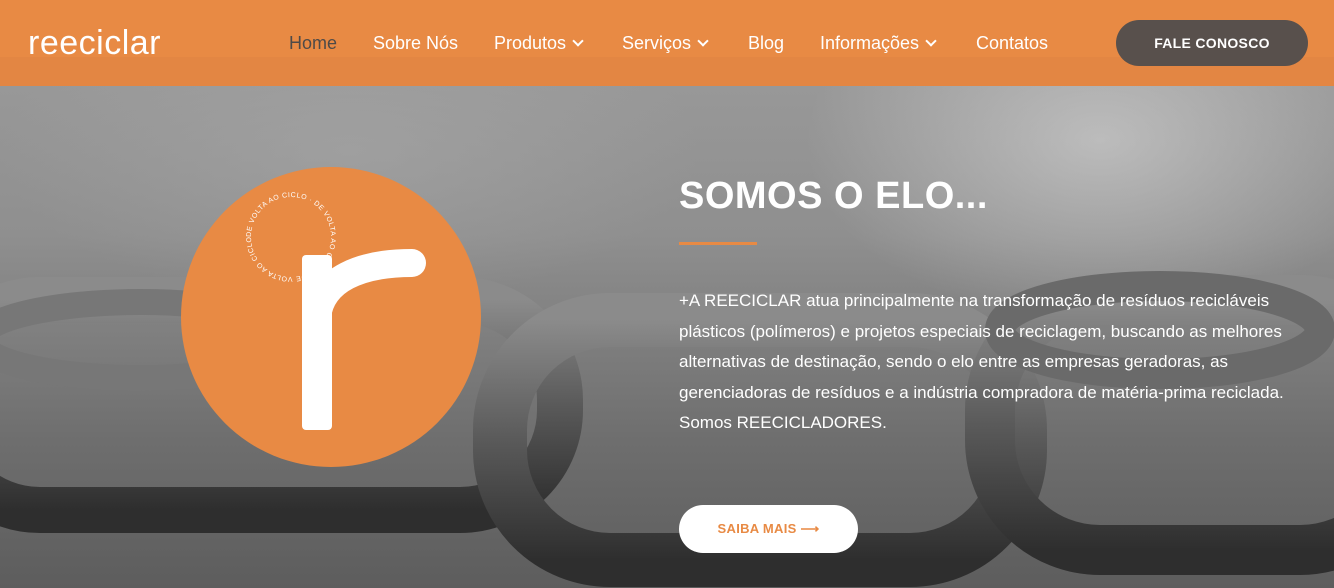 The height and width of the screenshot is (588, 1334). Describe the element at coordinates (94, 43) in the screenshot. I see `site-logo: reeciclar` at that location.